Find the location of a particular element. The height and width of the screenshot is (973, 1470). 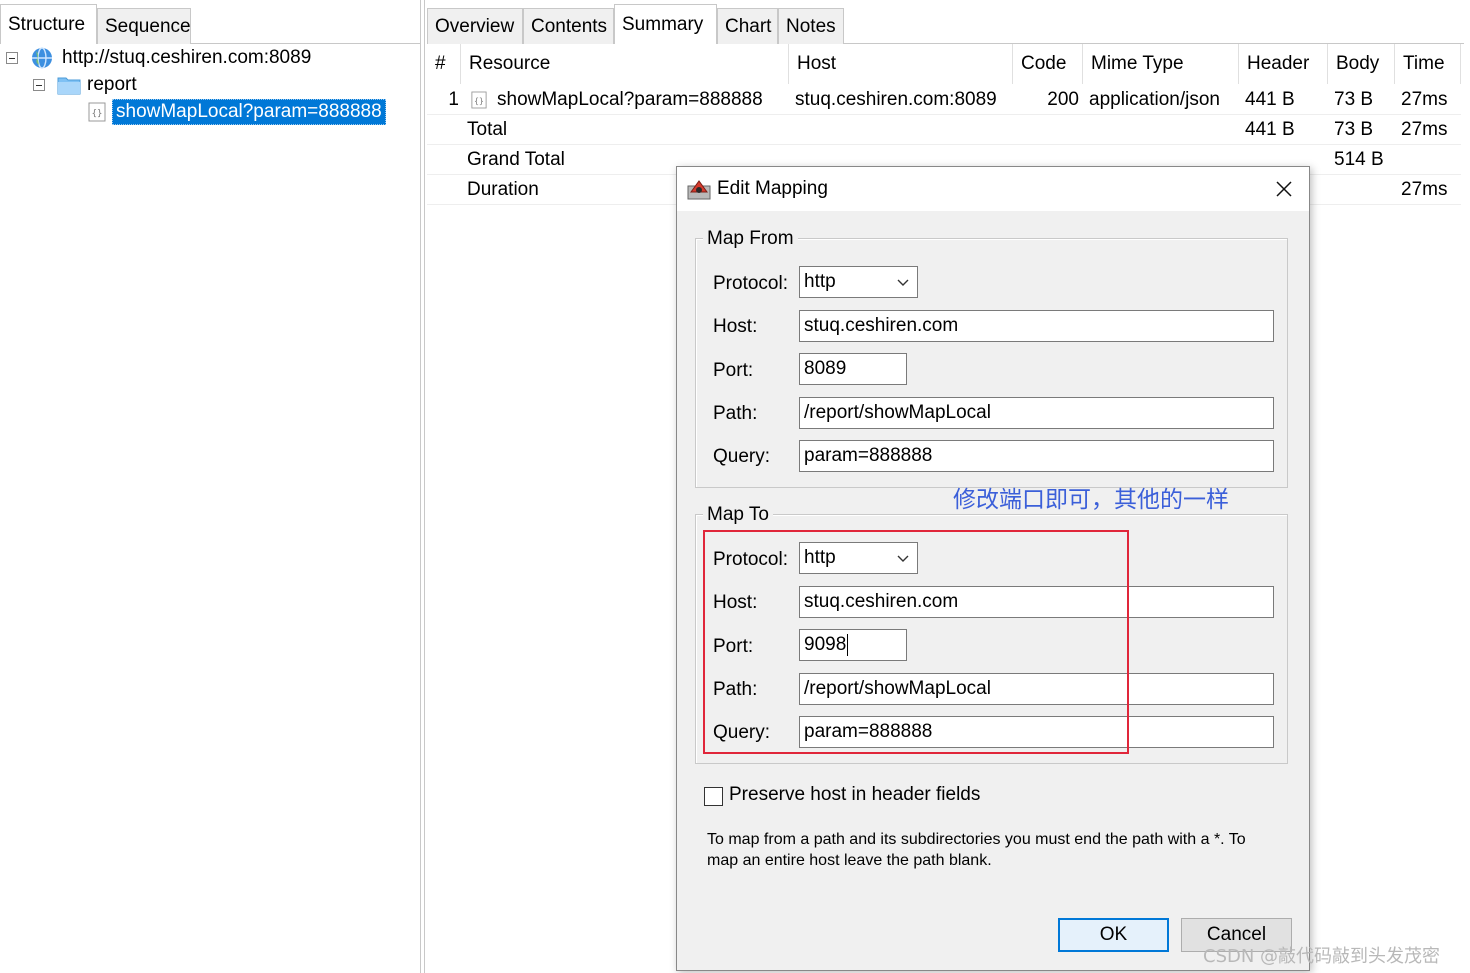

column-header-resource: Resource is located at coordinates (625, 64).